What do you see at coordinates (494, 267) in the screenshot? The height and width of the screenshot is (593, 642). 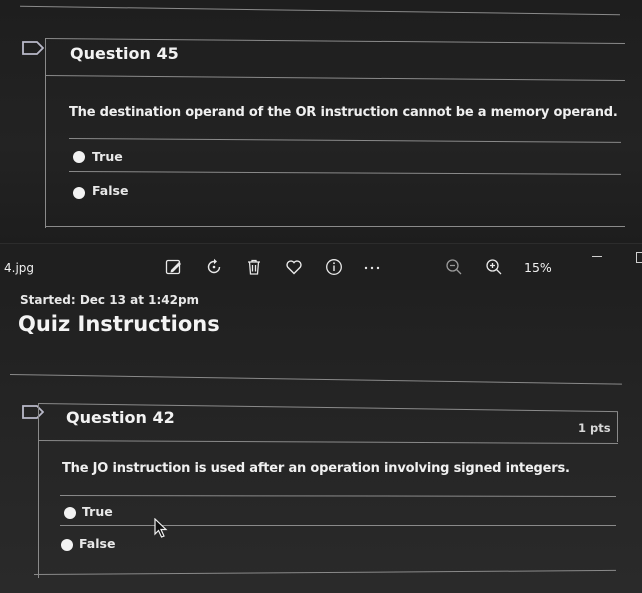 I see `zoom-in-icon` at bounding box center [494, 267].